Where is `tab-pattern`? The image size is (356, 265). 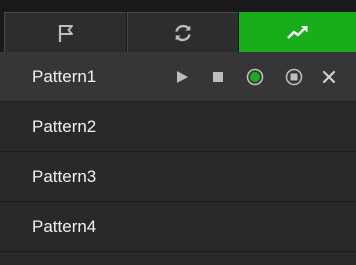 tab-pattern is located at coordinates (297, 32).